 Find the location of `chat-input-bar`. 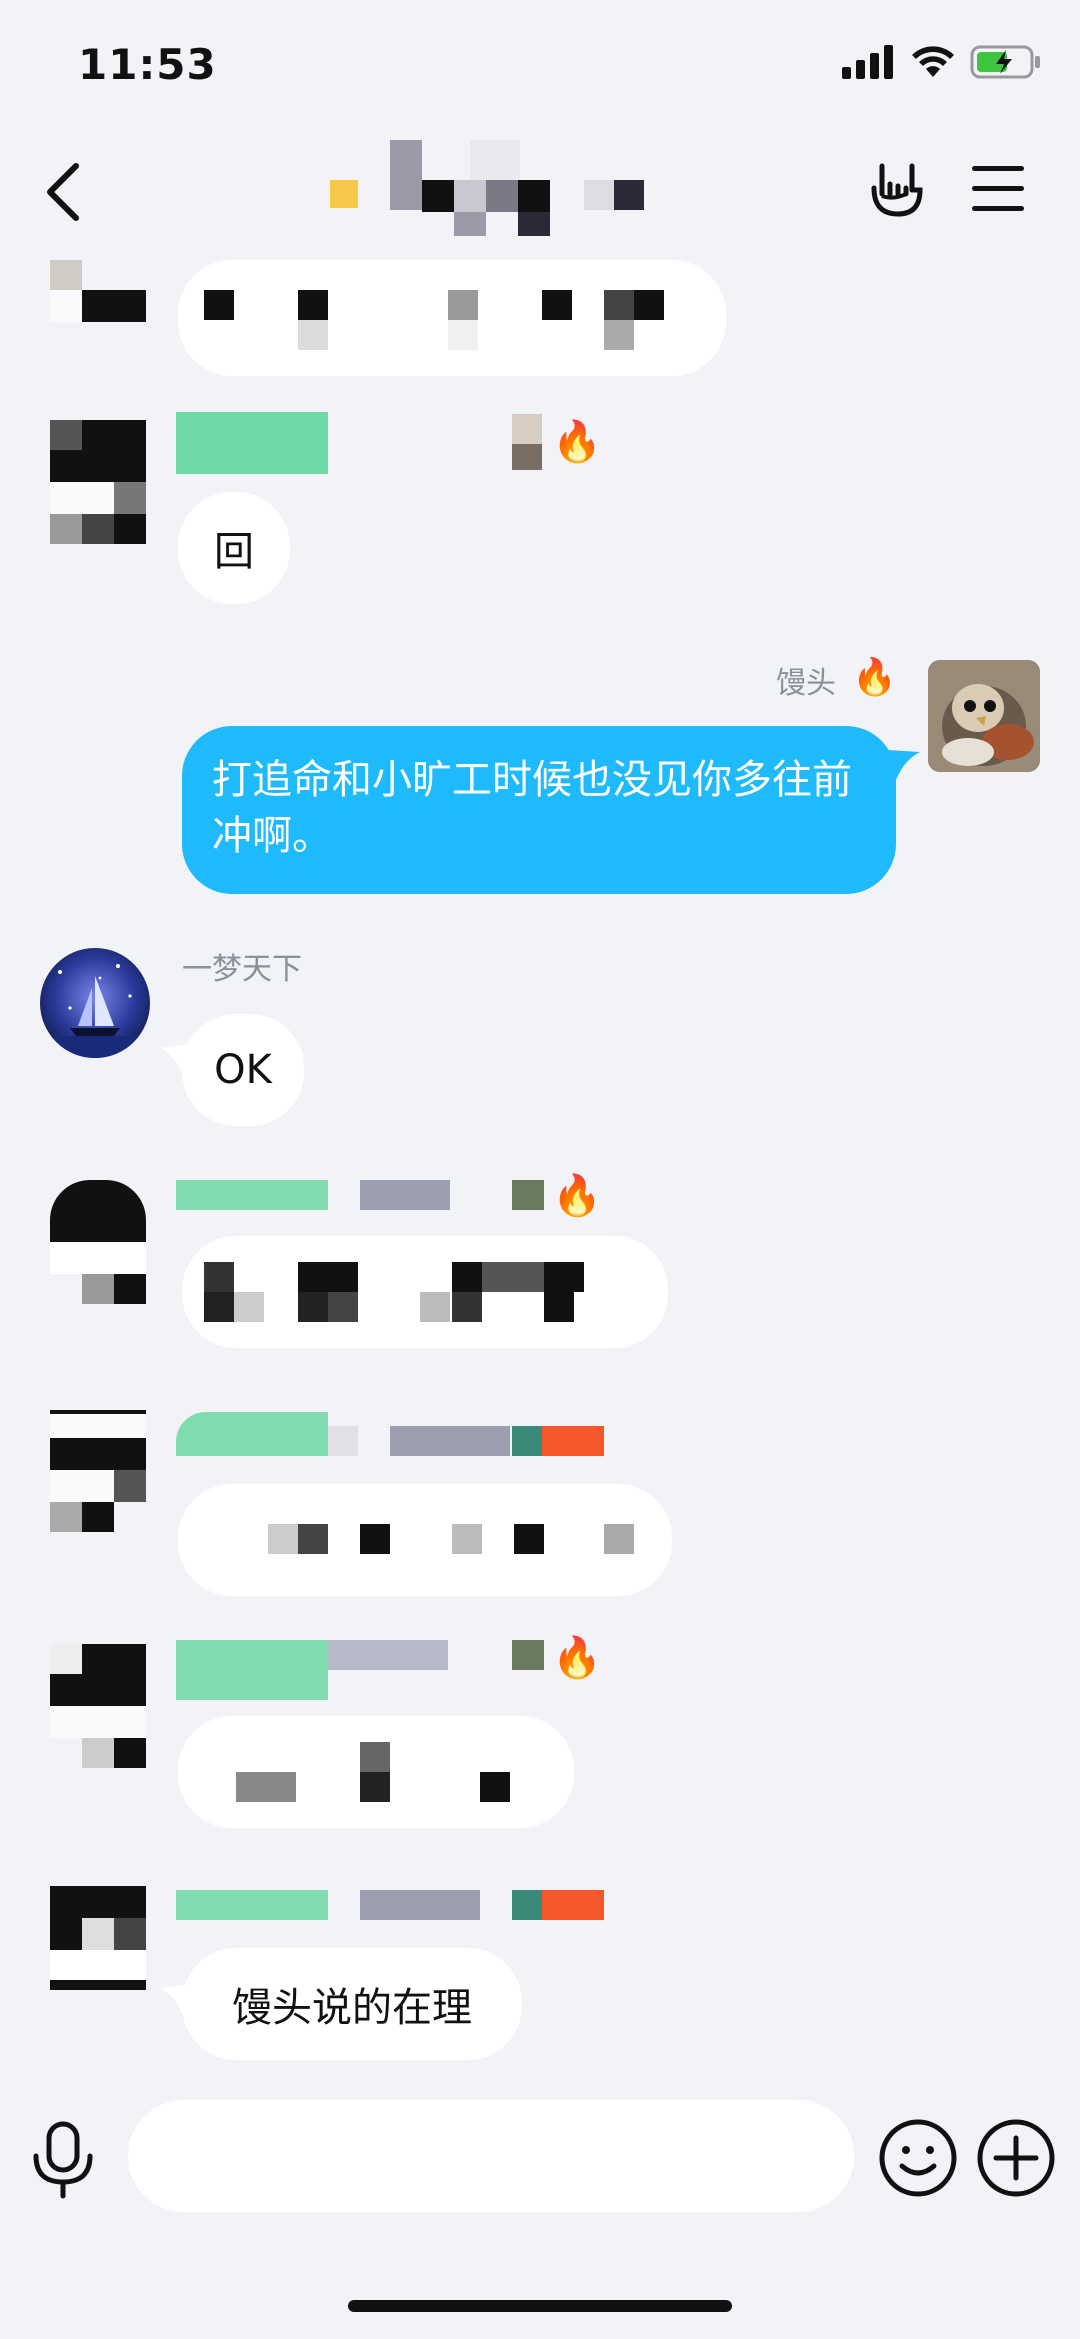

chat-input-bar is located at coordinates (540, 2160).